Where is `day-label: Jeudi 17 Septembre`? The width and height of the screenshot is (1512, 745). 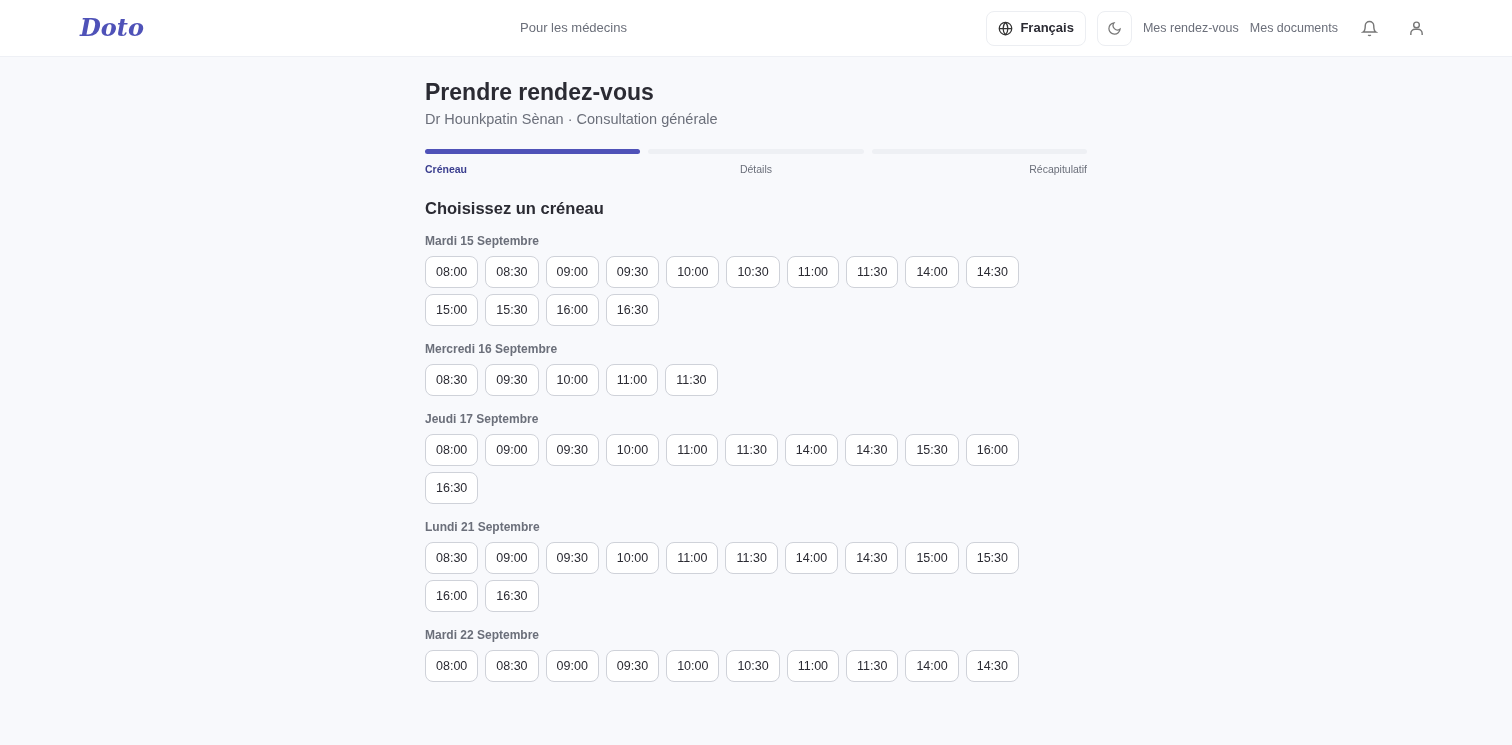
day-label: Jeudi 17 Septembre is located at coordinates (482, 420).